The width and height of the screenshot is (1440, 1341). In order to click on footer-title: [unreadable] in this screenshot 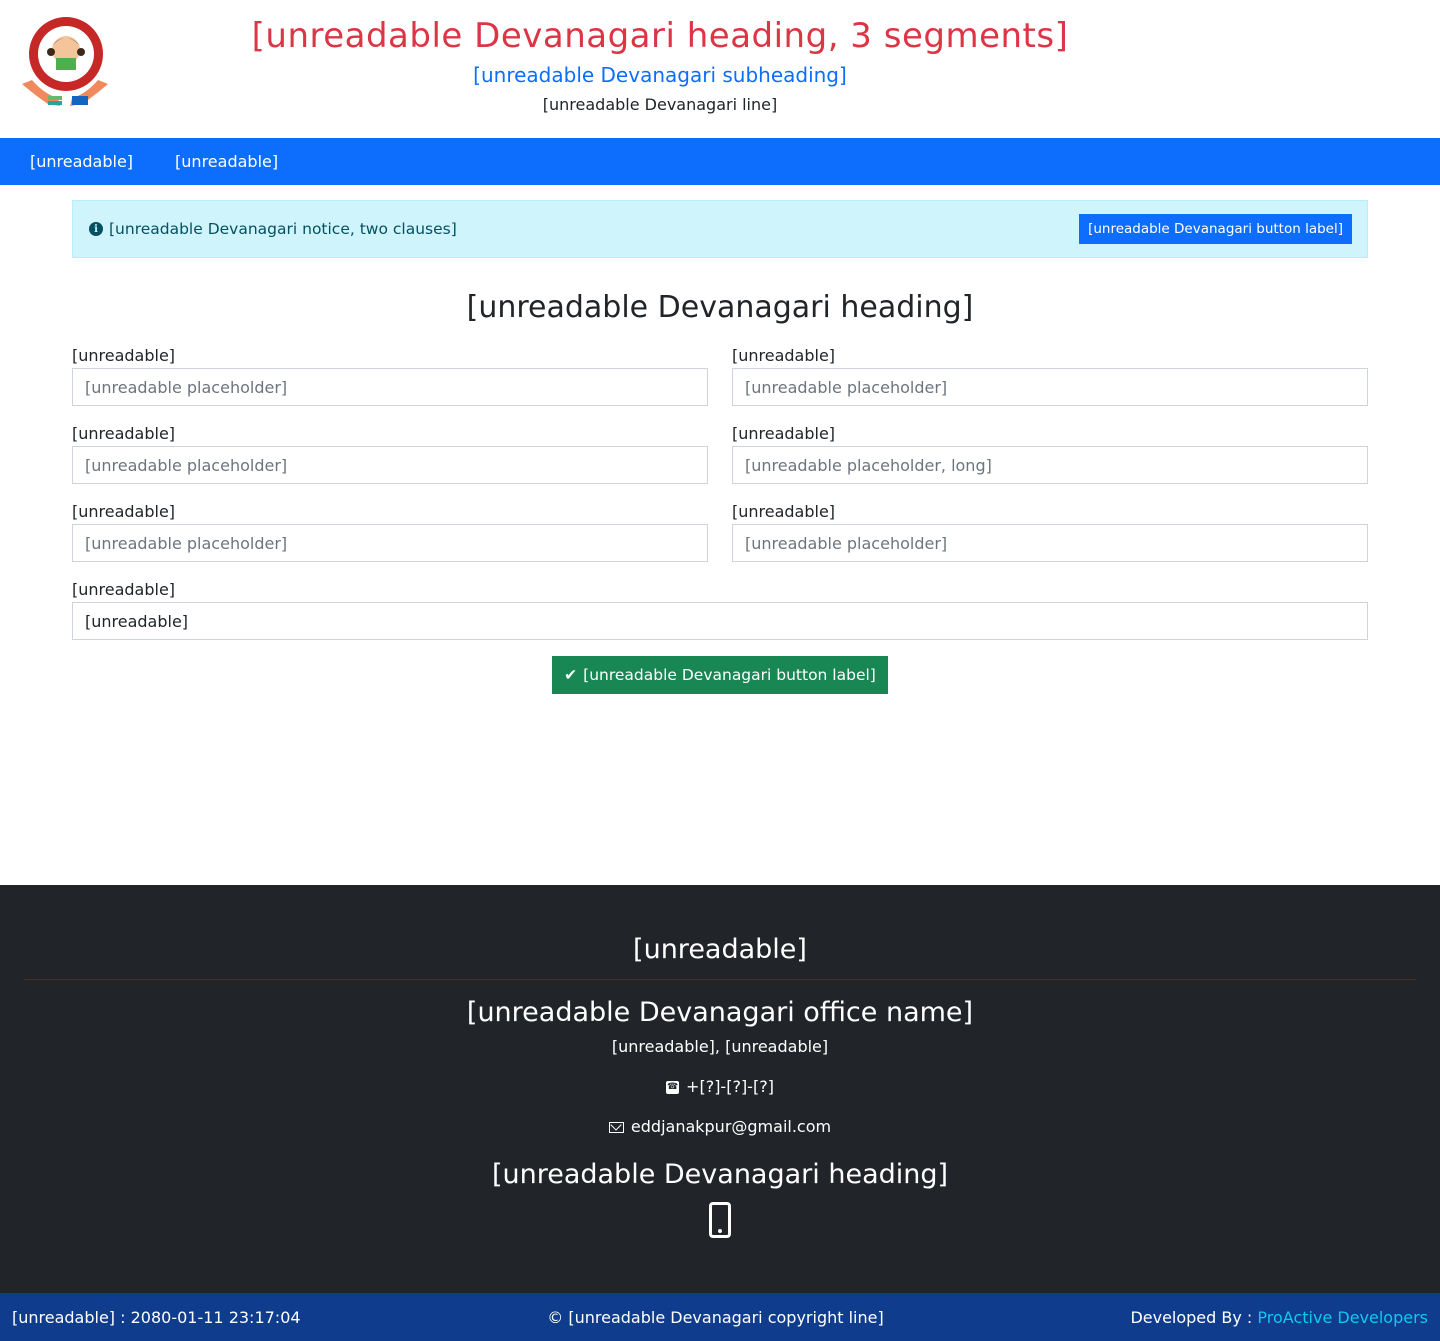, I will do `click(720, 949)`.